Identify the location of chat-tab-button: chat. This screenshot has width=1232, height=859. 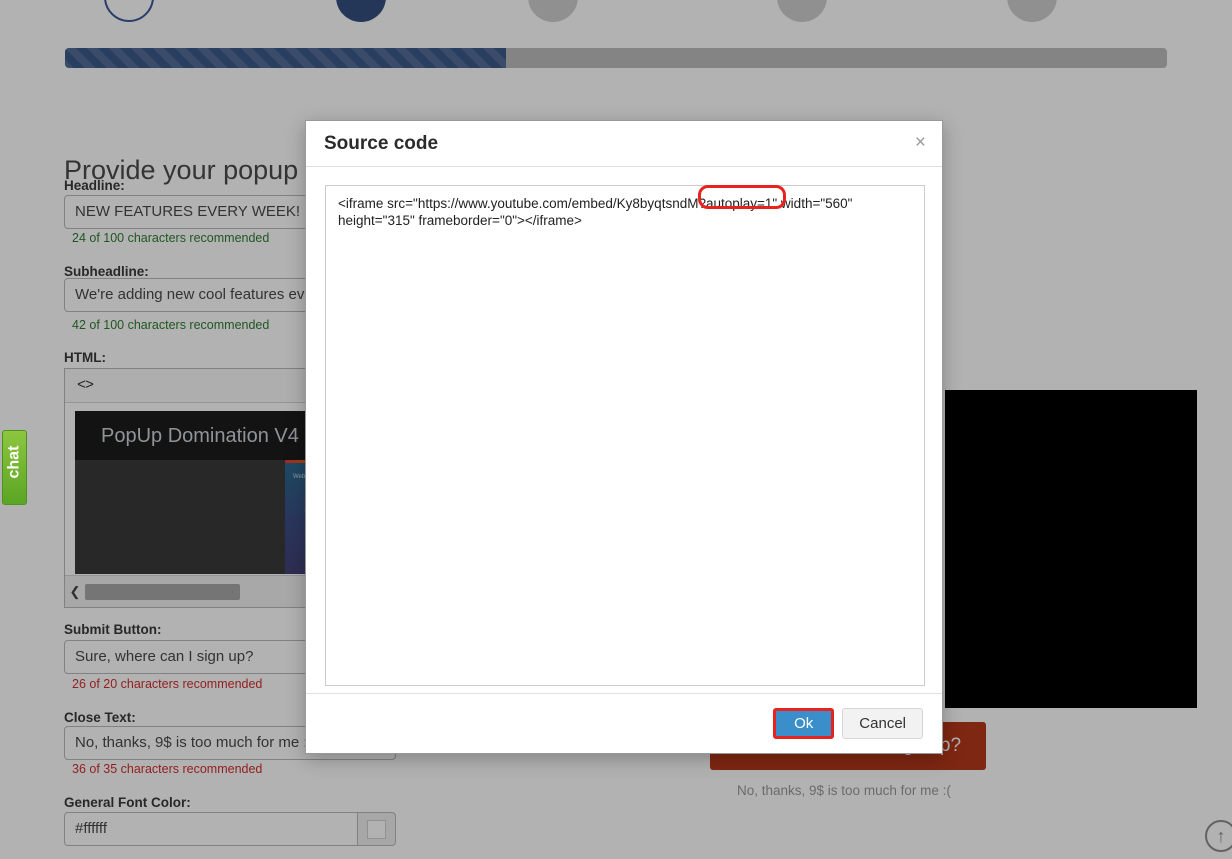
(14, 467).